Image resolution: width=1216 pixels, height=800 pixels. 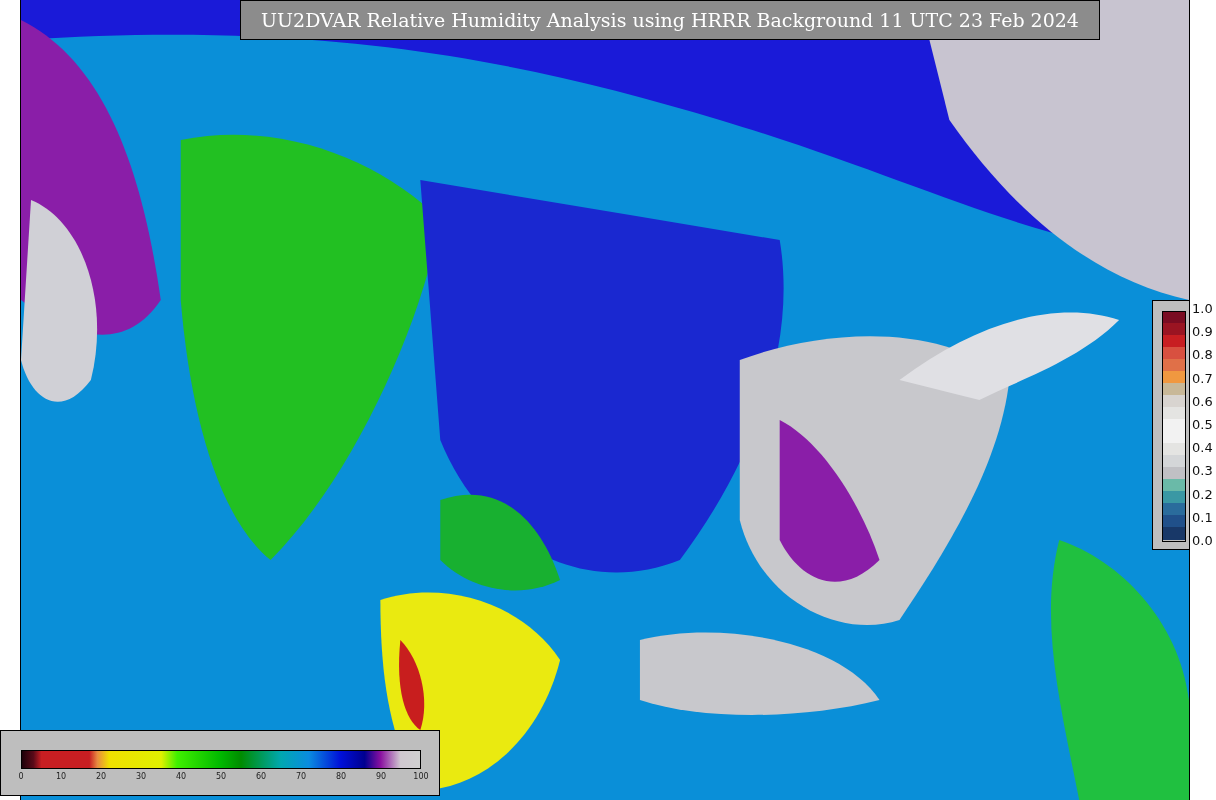 I want to click on scale-label: 0.0, so click(x=1202, y=540).